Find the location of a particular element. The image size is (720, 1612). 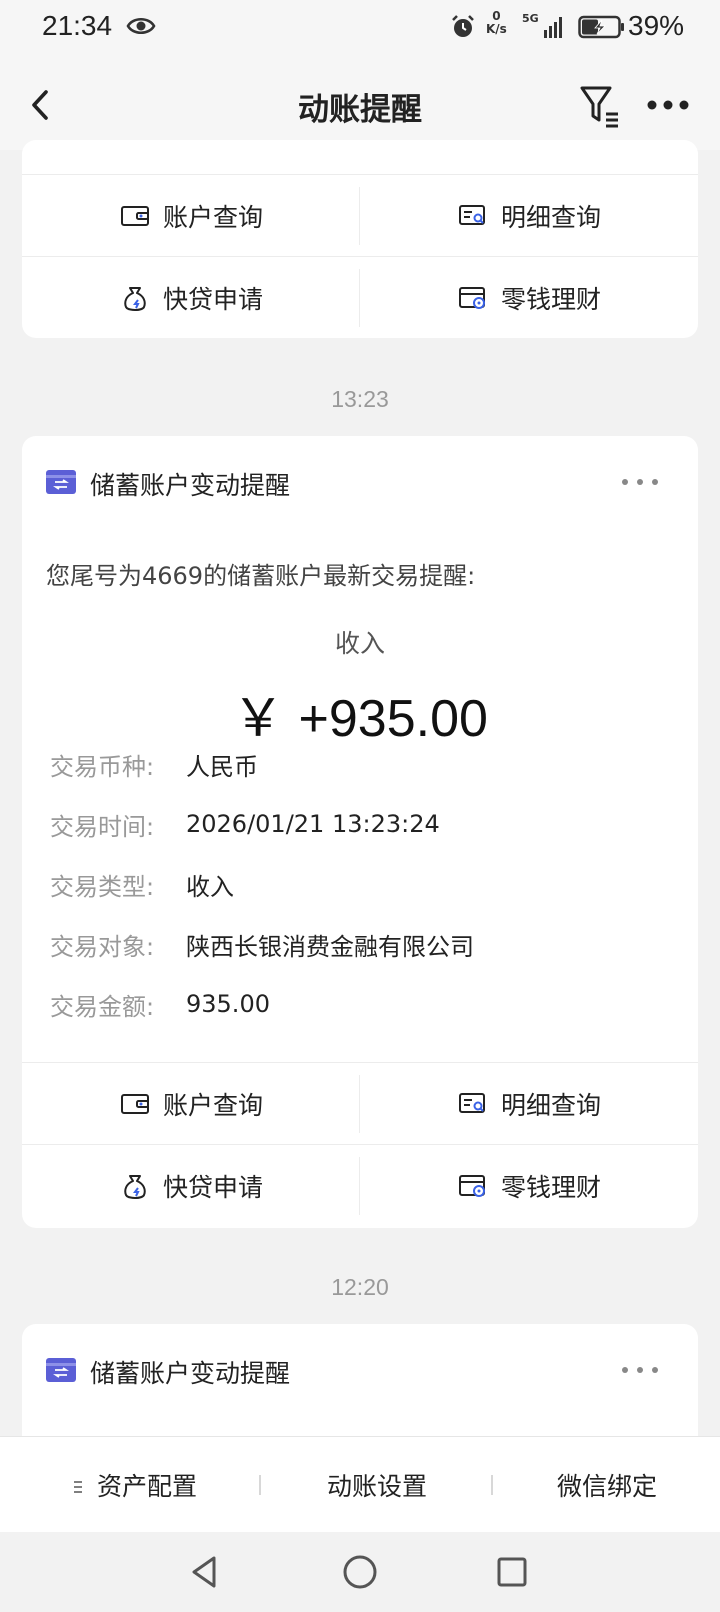

nav-recents-button is located at coordinates (512, 1572).